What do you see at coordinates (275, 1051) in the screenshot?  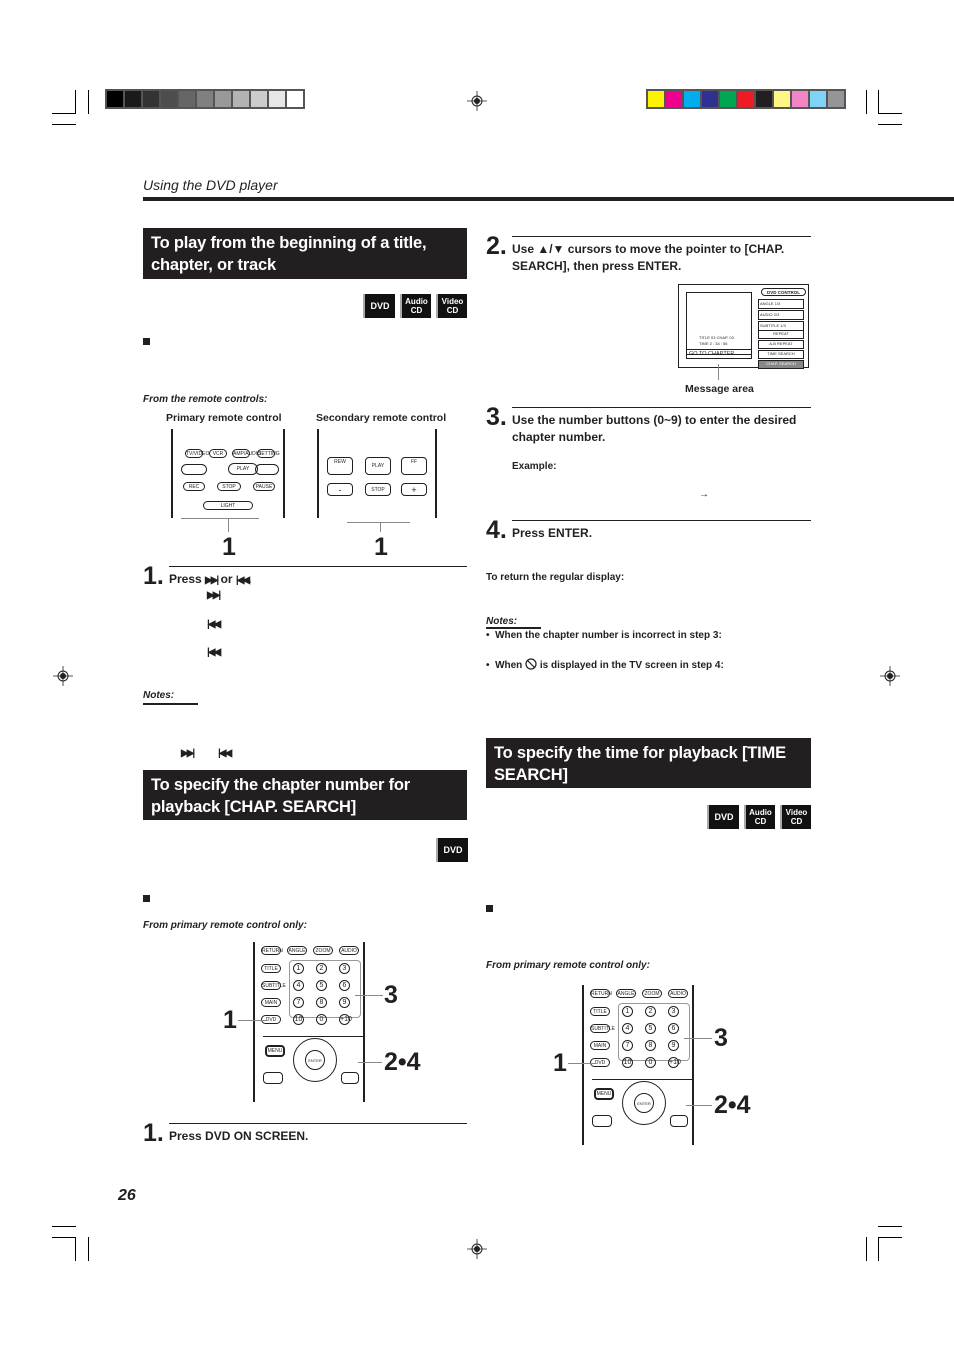 I see `remote-menu-button: MENU` at bounding box center [275, 1051].